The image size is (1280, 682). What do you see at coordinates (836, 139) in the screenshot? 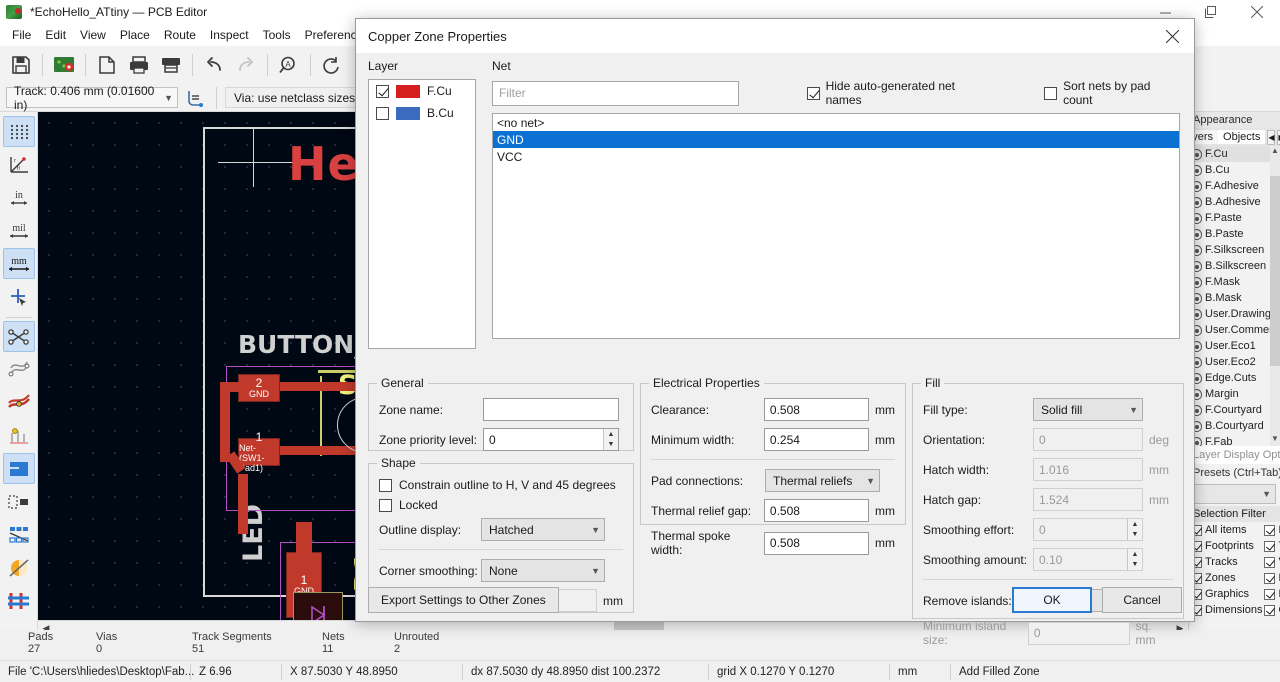
I see `net-row-gnd: GND` at bounding box center [836, 139].